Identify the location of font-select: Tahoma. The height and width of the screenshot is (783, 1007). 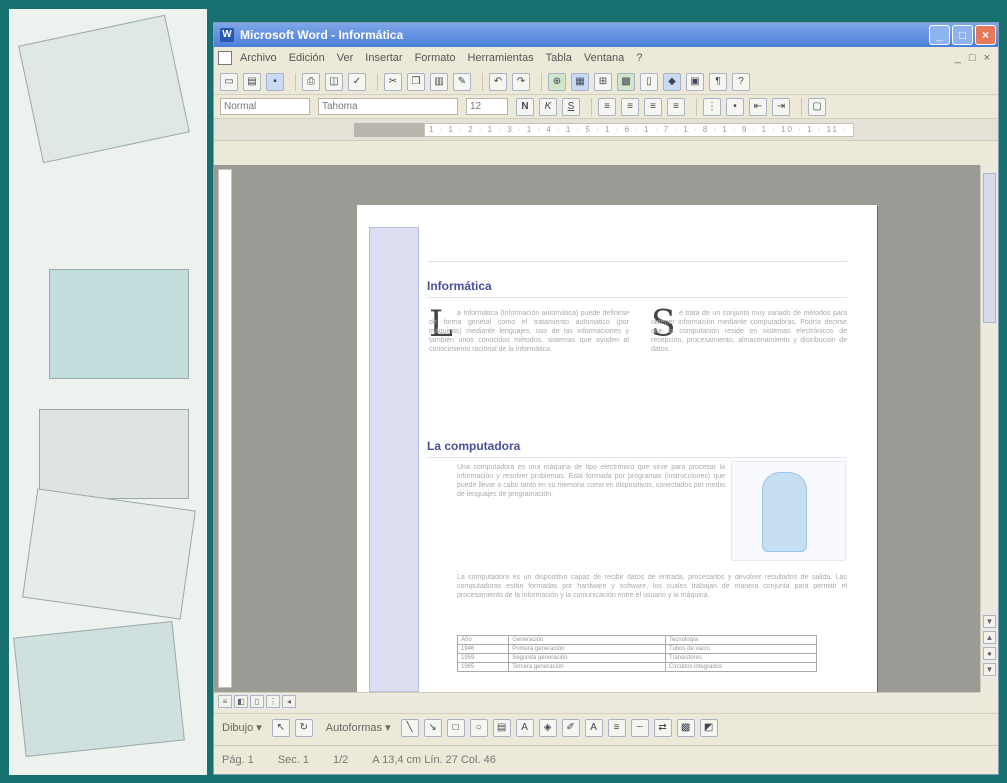
(388, 106).